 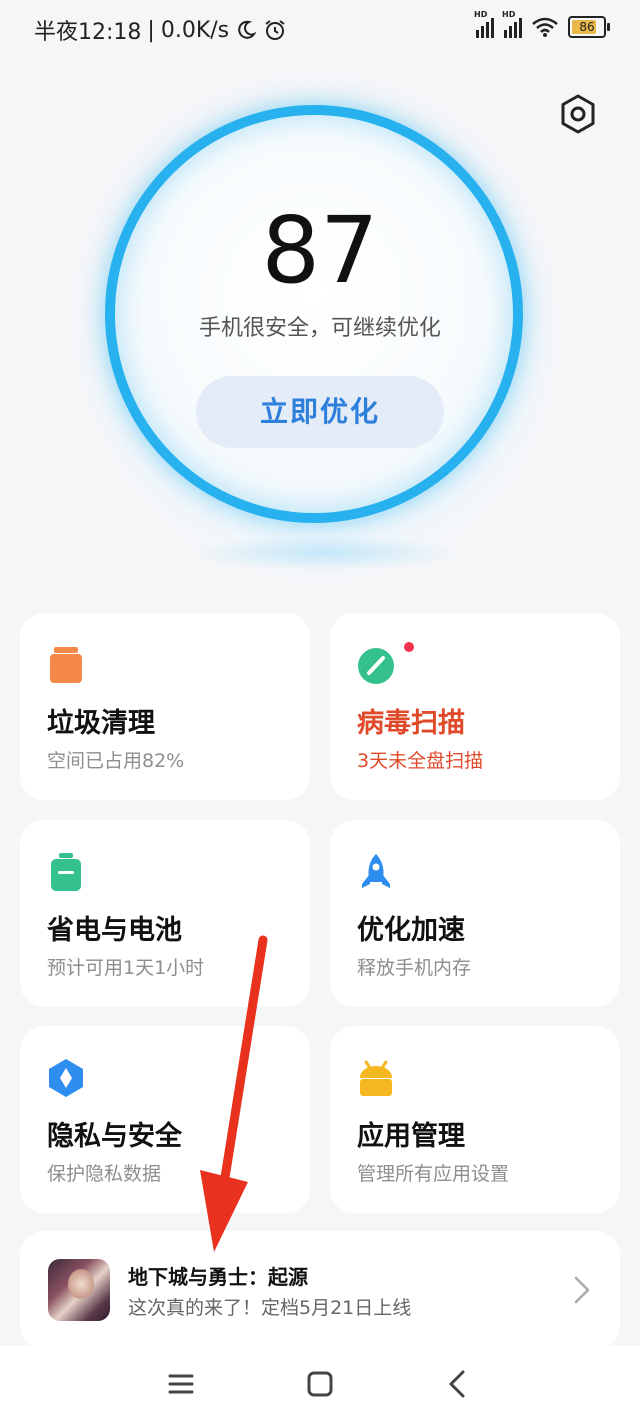 What do you see at coordinates (376, 871) in the screenshot?
I see `rocket-icon` at bounding box center [376, 871].